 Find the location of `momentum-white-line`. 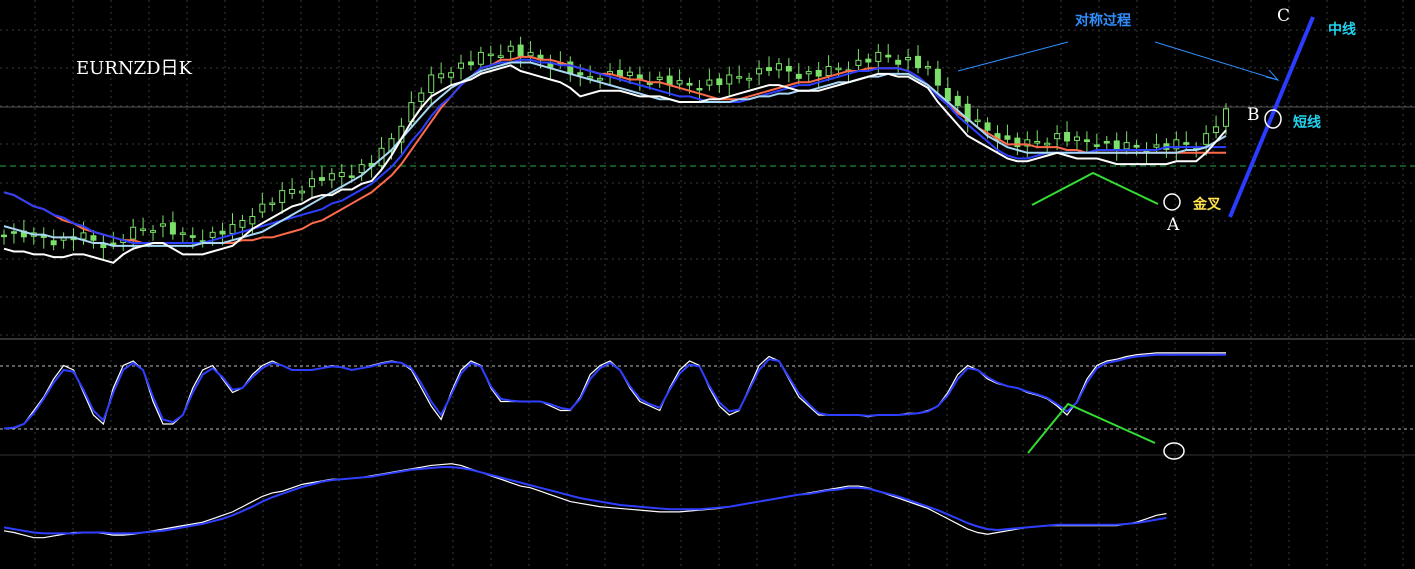

momentum-white-line is located at coordinates (585, 501).